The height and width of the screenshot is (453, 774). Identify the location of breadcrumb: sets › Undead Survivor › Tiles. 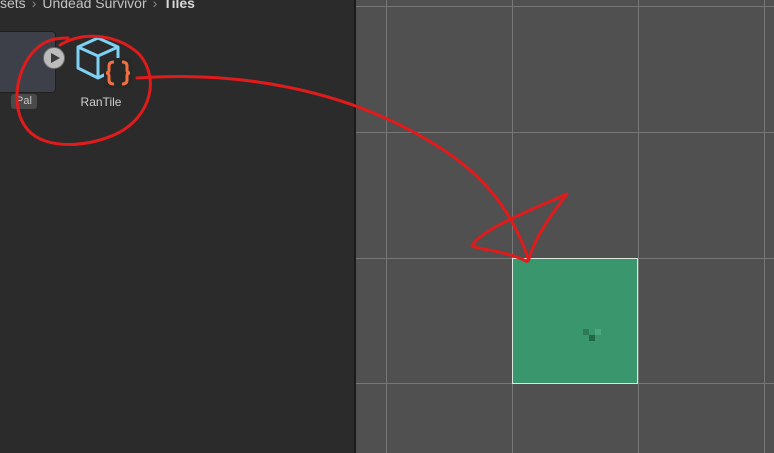
(177, 6).